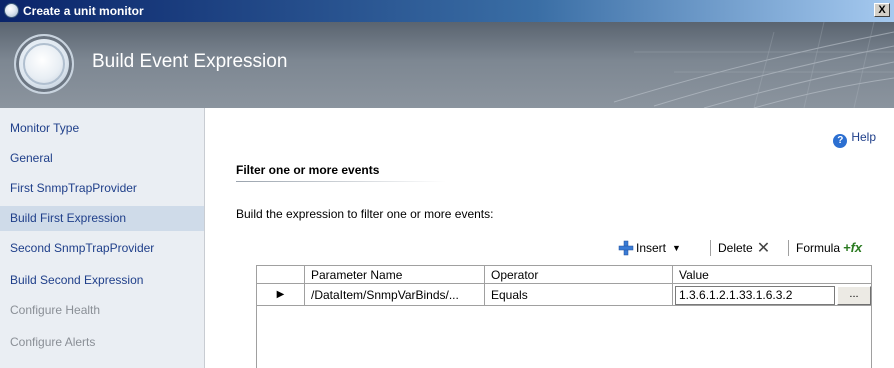  I want to click on nav-item-second-snmptrapprovider: Second SnmpTrapProvider, so click(102, 248).